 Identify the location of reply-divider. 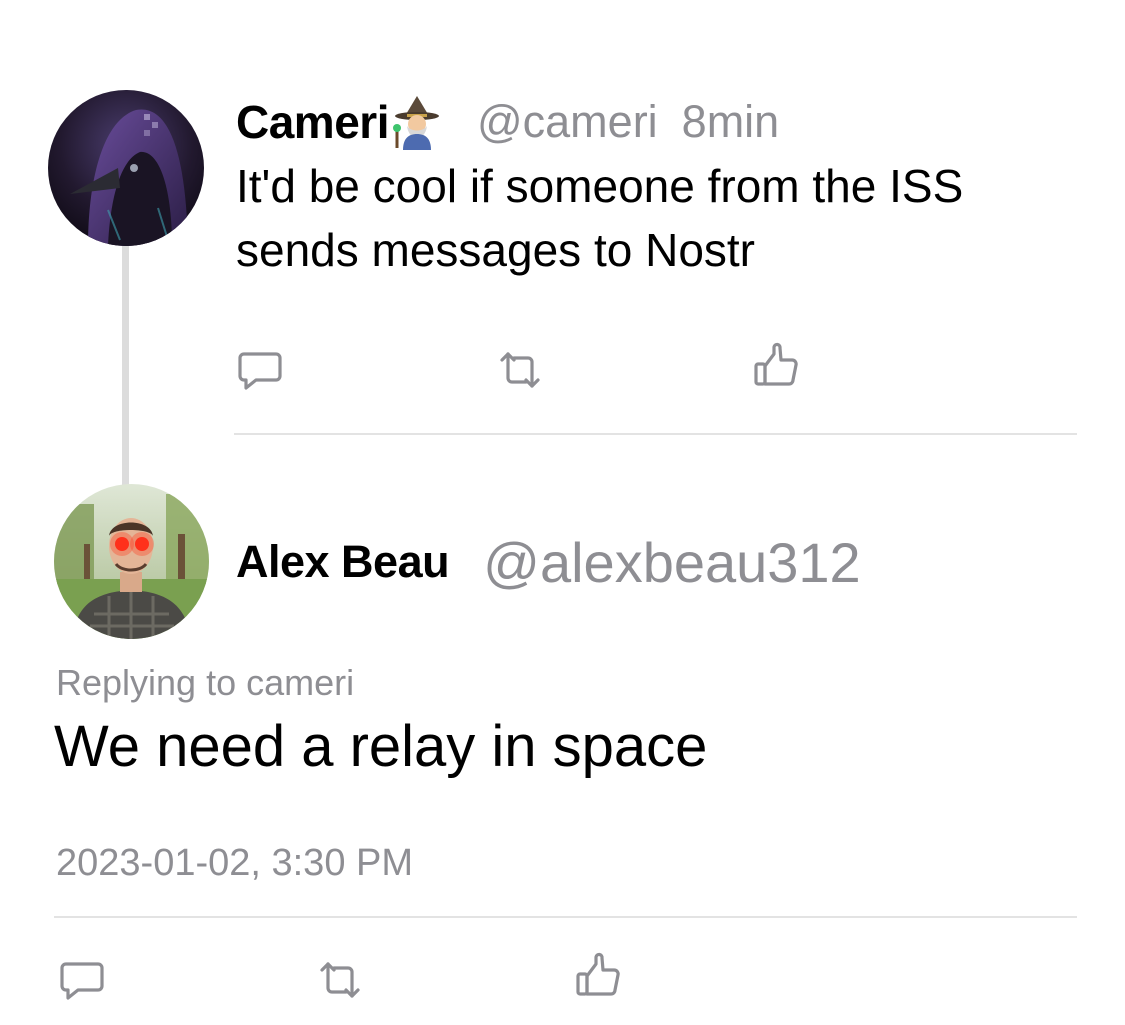
(565, 917).